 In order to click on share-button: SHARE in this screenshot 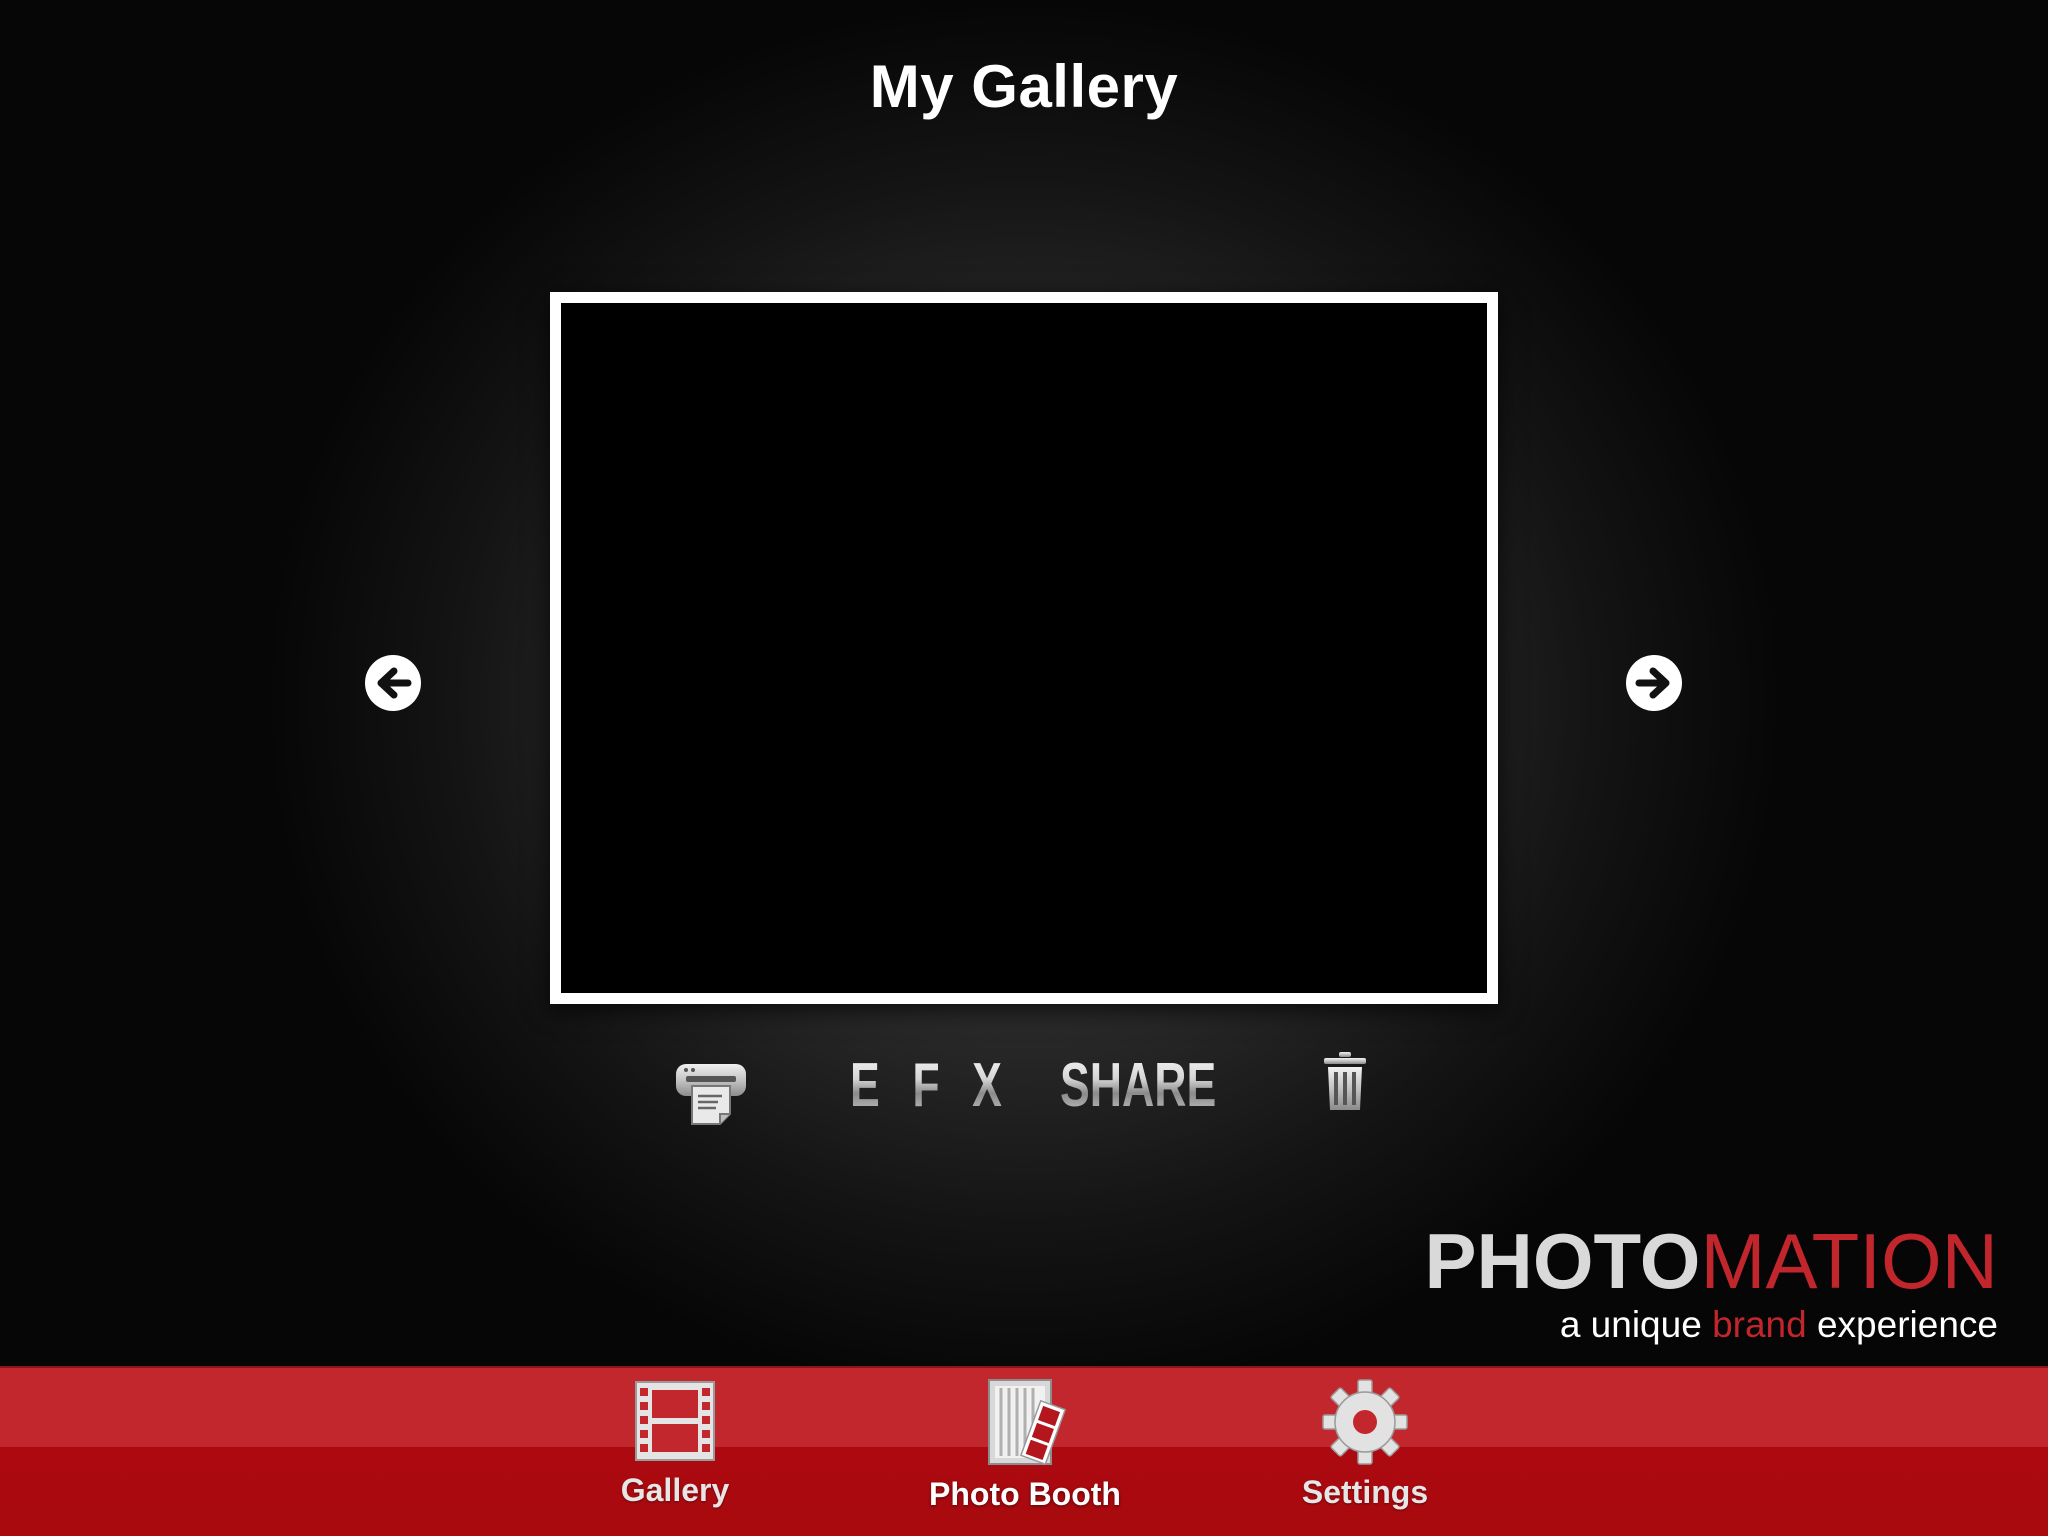, I will do `click(1168, 1086)`.